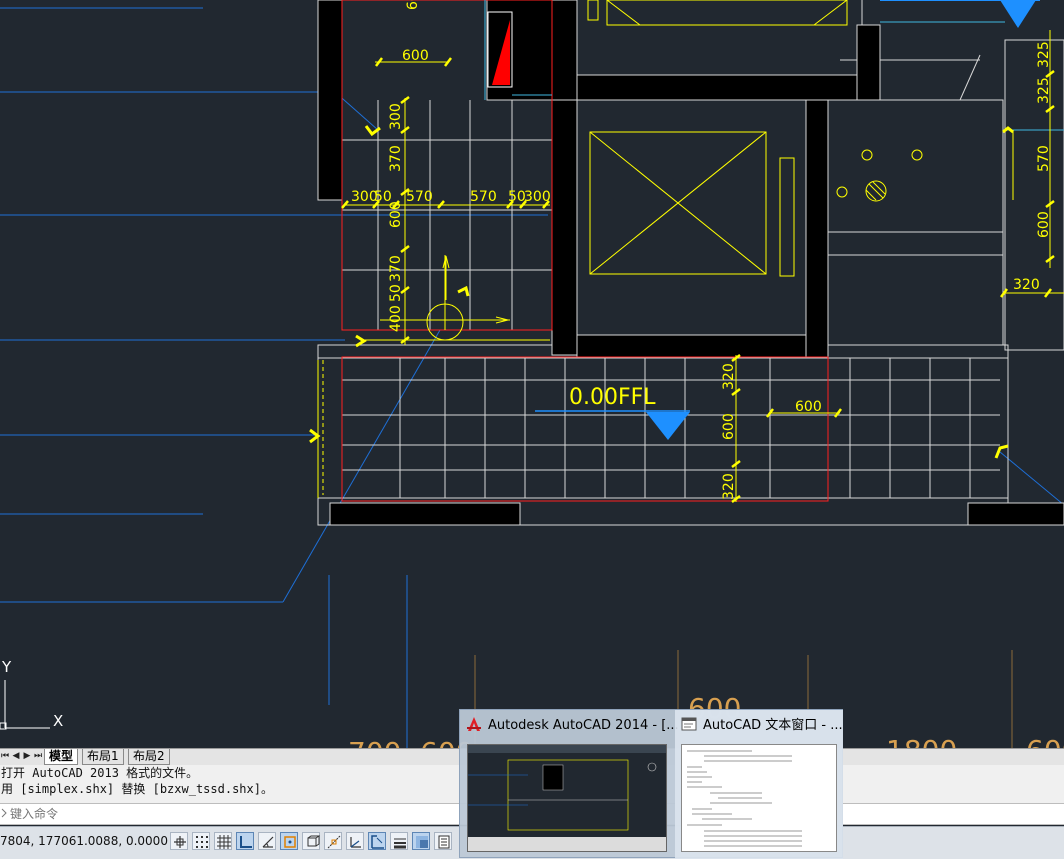  Describe the element at coordinates (374, 742) in the screenshot. I see `dim-bottom-700: 700` at that location.